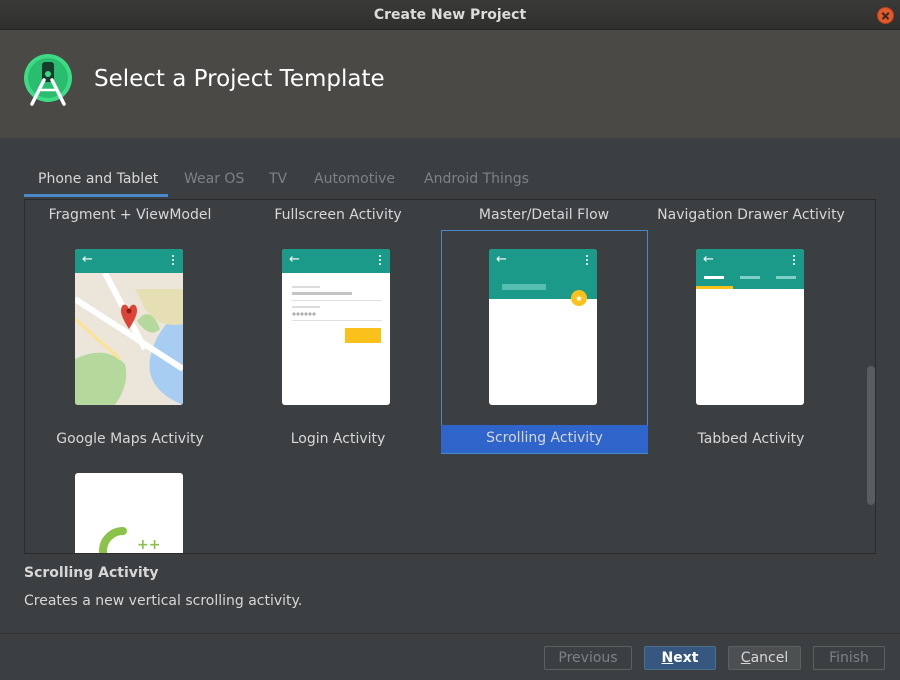  What do you see at coordinates (544, 215) in the screenshot?
I see `template-label-master-detail-flow: Master/Detail Flow` at bounding box center [544, 215].